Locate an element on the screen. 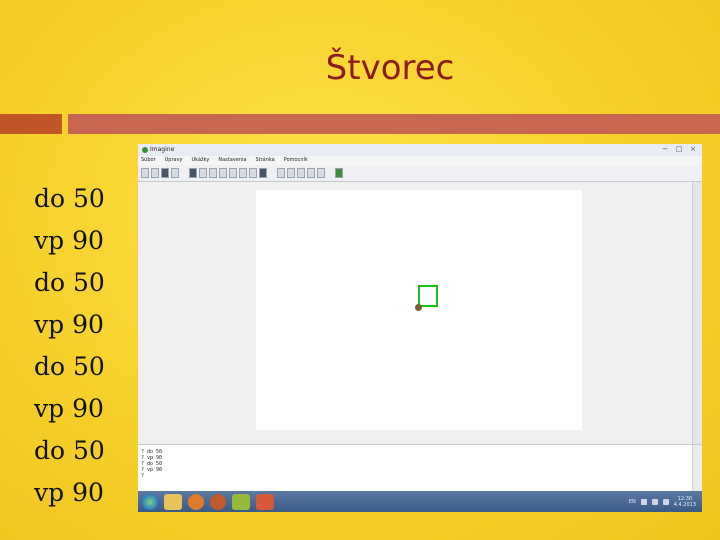 This screenshot has height=540, width=720. window-title: Imagine is located at coordinates (162, 149).